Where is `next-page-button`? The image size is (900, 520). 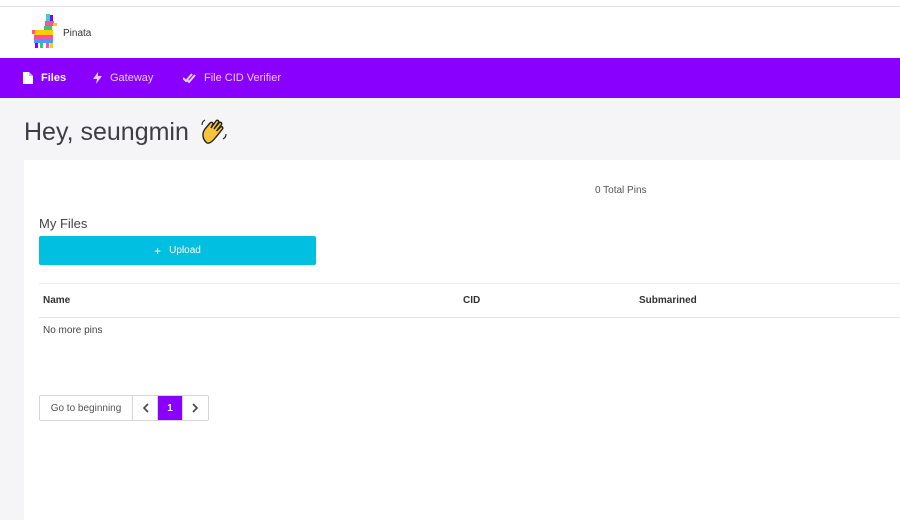 next-page-button is located at coordinates (195, 408).